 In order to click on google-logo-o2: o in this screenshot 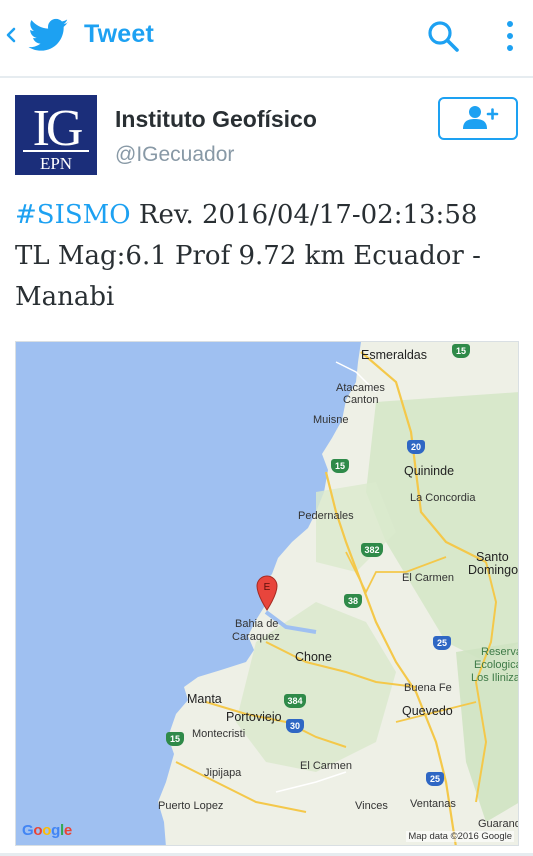, I will do `click(47, 830)`.